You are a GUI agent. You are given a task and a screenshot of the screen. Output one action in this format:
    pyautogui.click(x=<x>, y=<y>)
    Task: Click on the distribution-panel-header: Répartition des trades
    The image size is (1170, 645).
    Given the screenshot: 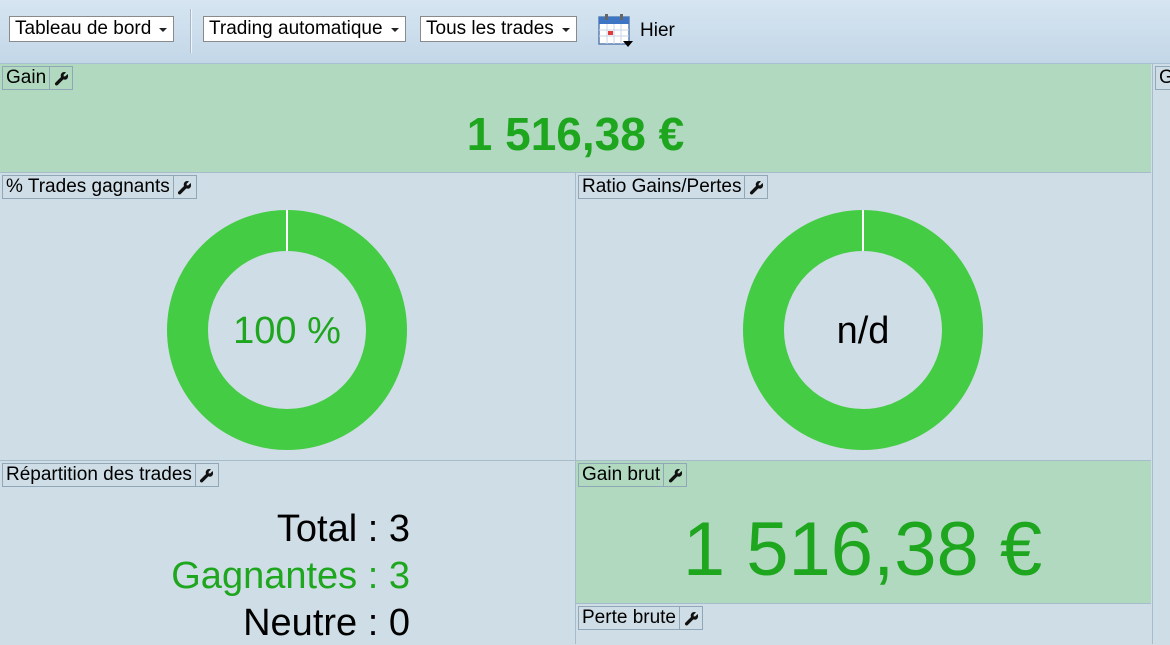 What is the action you would take?
    pyautogui.click(x=110, y=475)
    